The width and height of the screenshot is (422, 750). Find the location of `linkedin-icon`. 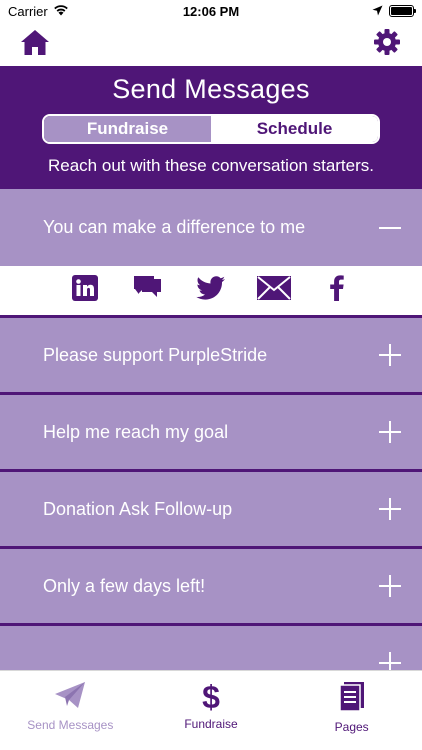

linkedin-icon is located at coordinates (85, 290).